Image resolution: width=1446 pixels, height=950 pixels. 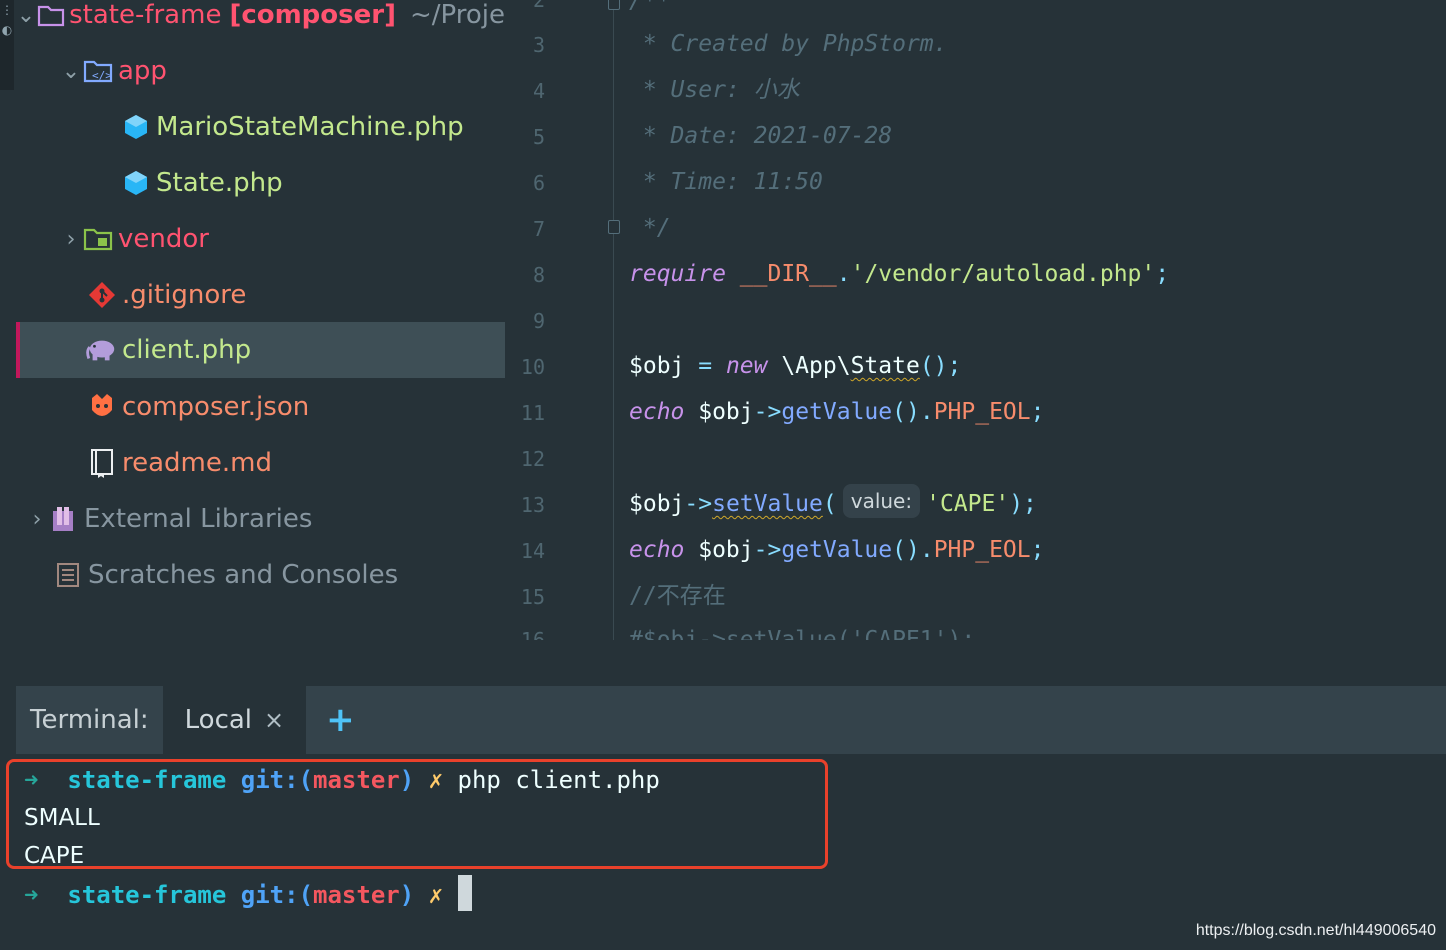 I want to click on vendor-folder-icon, so click(x=98, y=239).